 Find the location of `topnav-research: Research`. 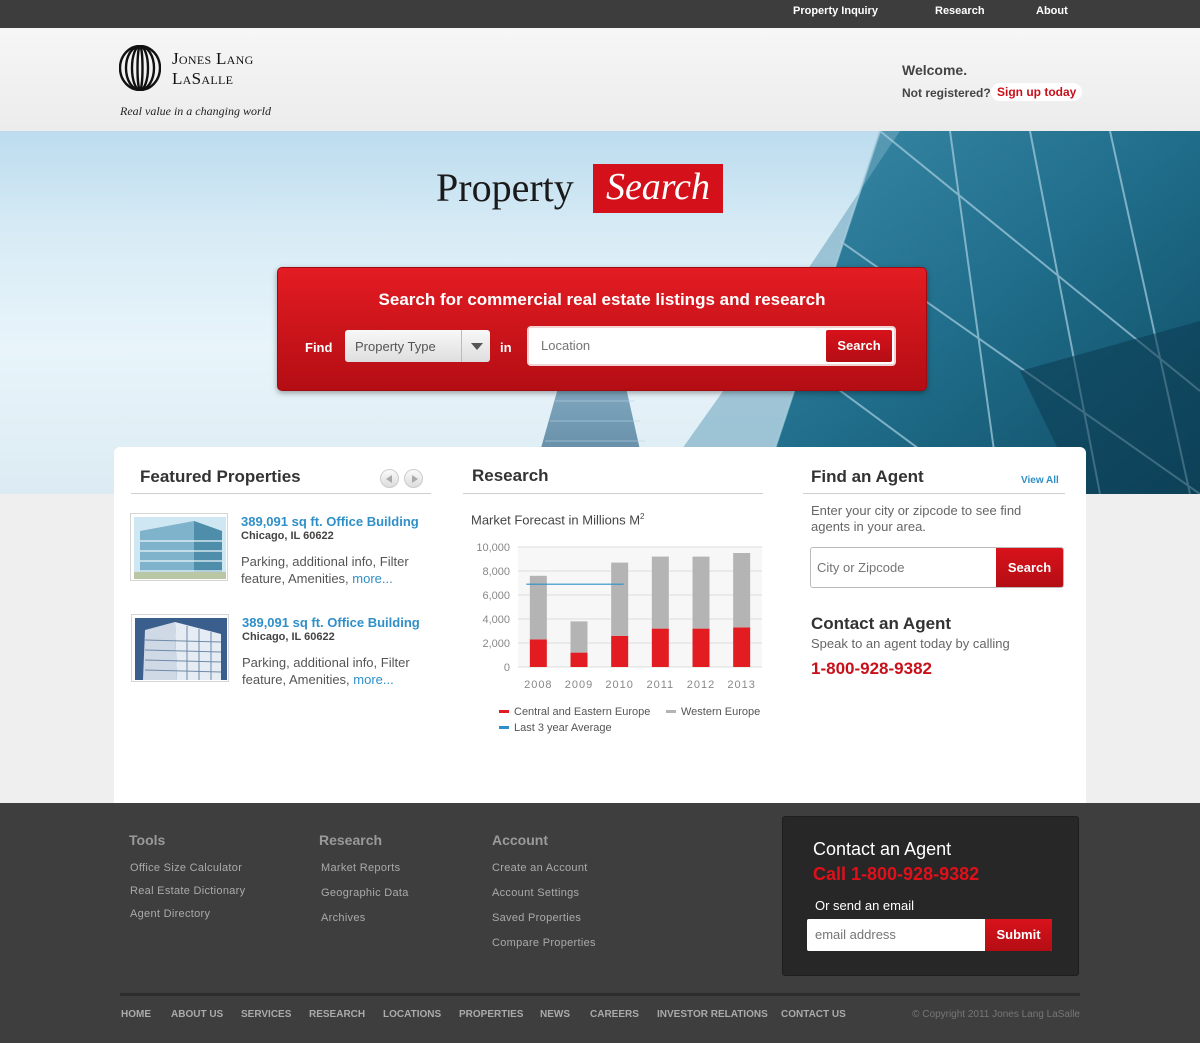

topnav-research: Research is located at coordinates (960, 11).